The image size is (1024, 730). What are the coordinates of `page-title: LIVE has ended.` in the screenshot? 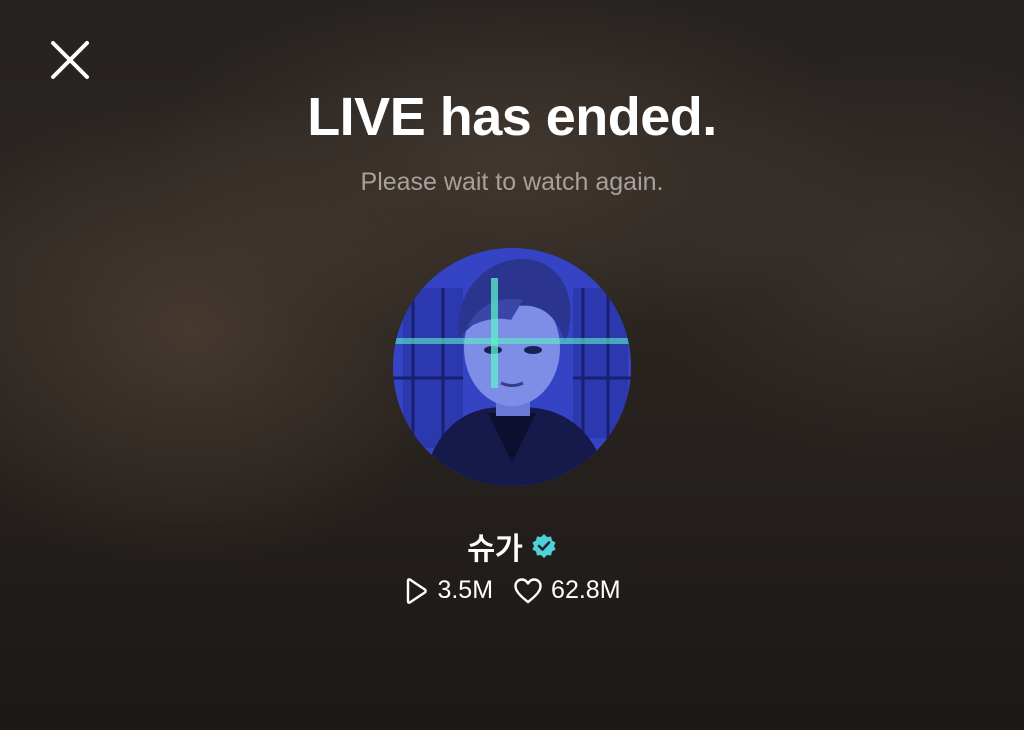 It's located at (512, 117).